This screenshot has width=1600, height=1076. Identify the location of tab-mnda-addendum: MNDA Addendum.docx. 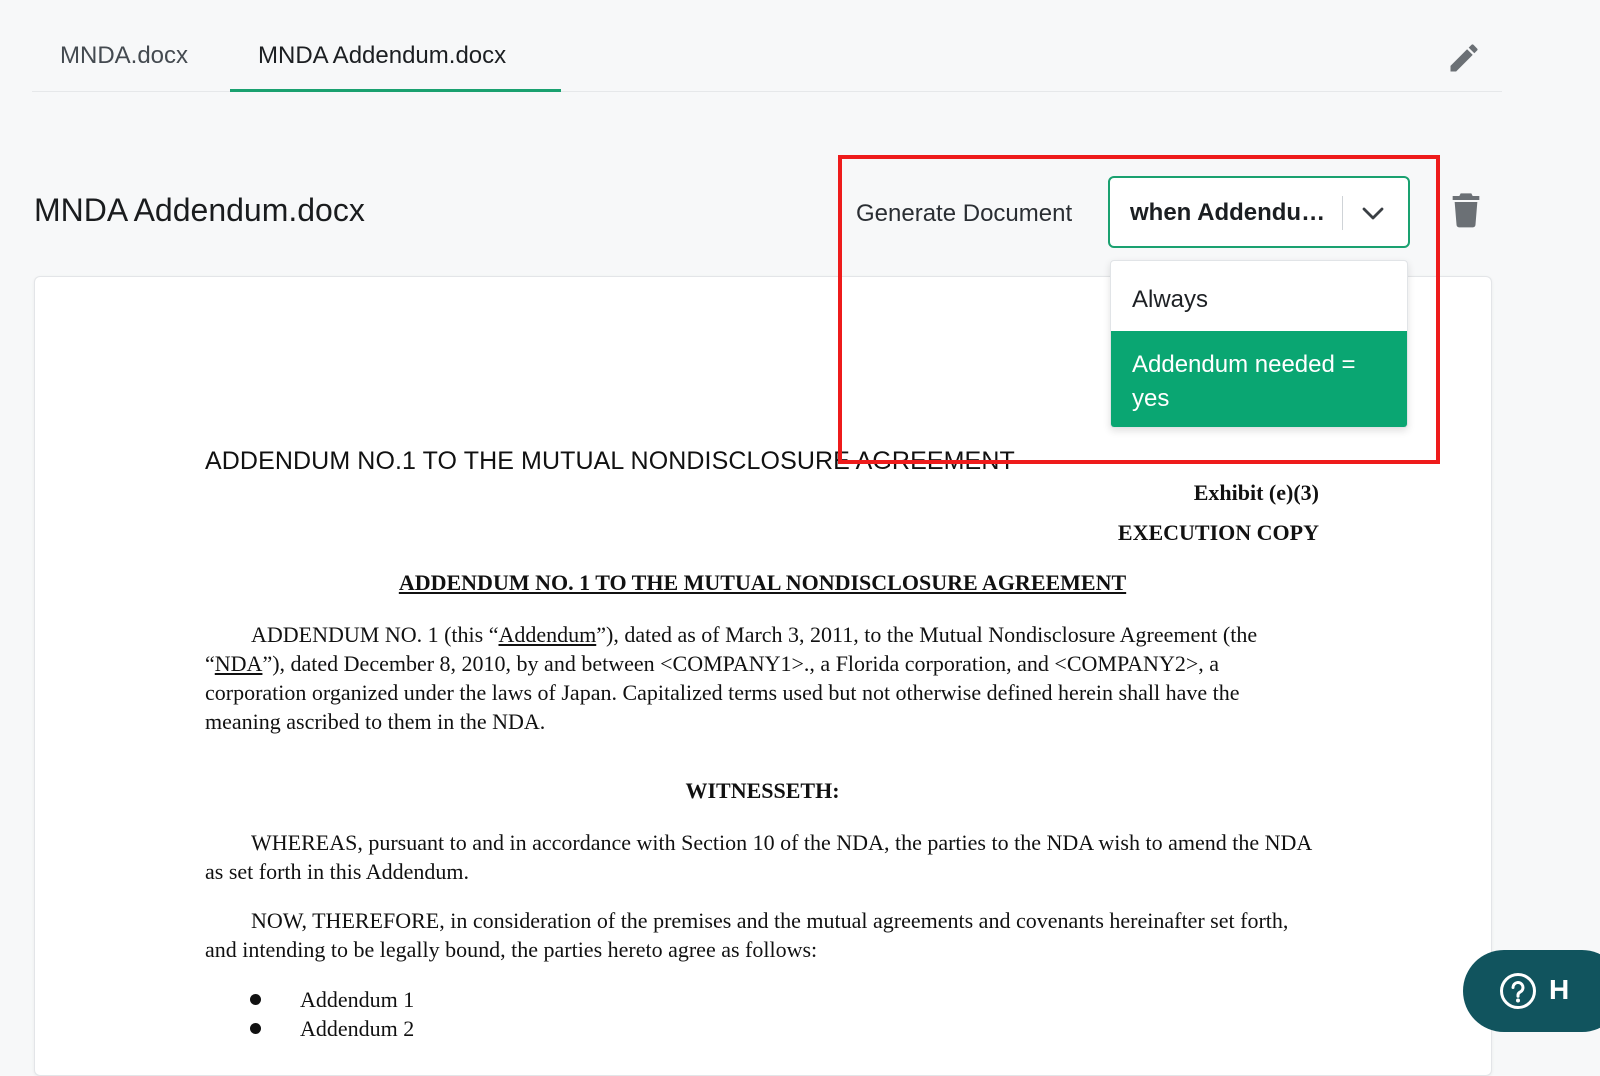
(395, 60).